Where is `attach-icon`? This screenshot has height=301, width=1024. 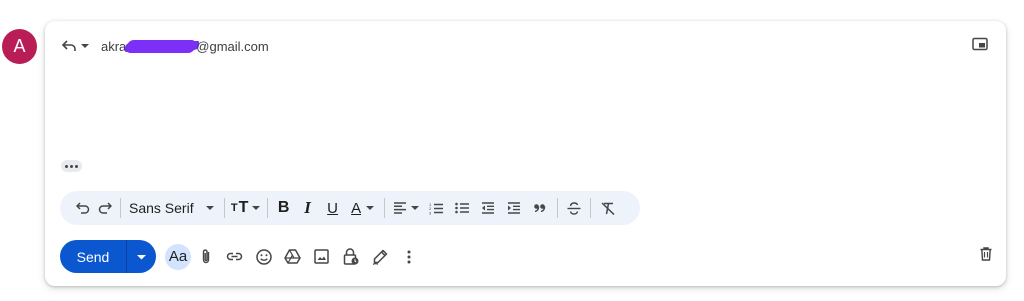 attach-icon is located at coordinates (205, 257).